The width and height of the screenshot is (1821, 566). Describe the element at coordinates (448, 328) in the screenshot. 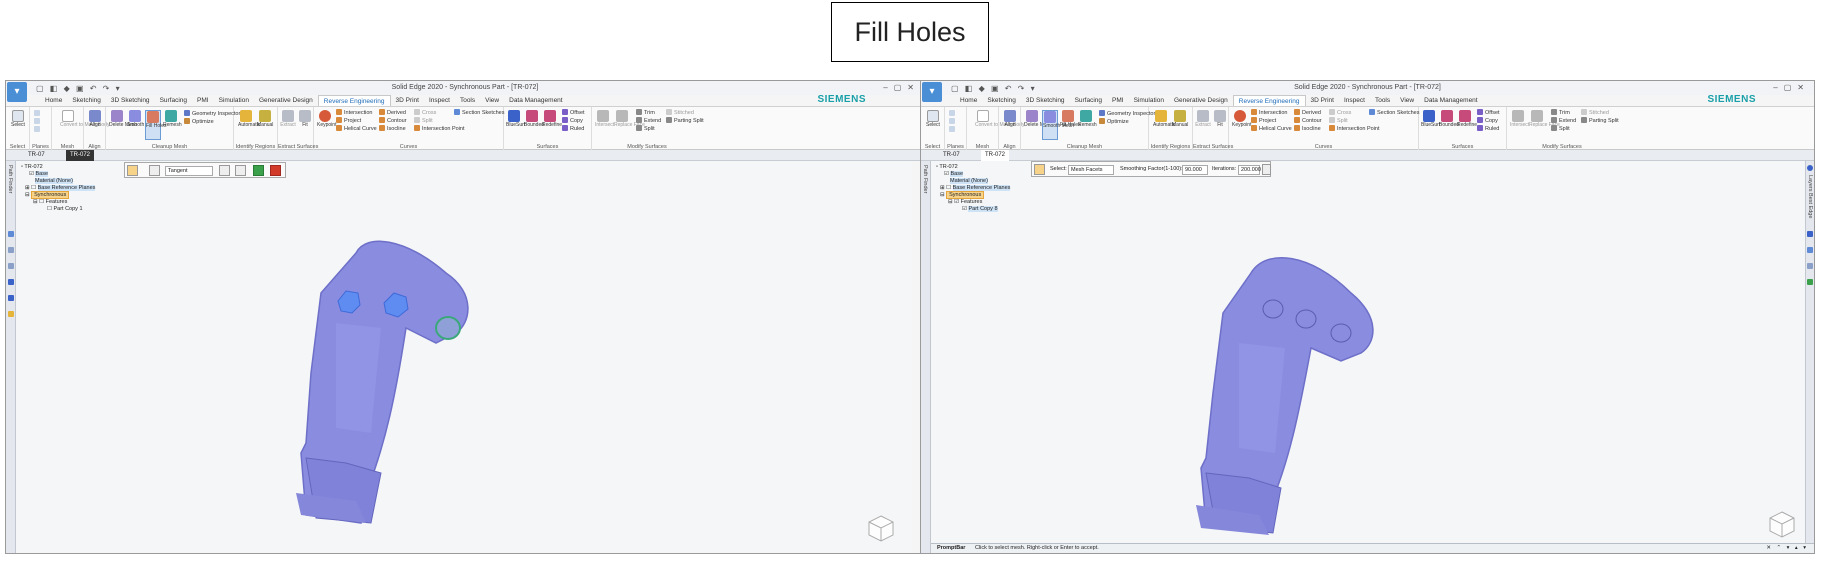

I see `selected-hole` at that location.